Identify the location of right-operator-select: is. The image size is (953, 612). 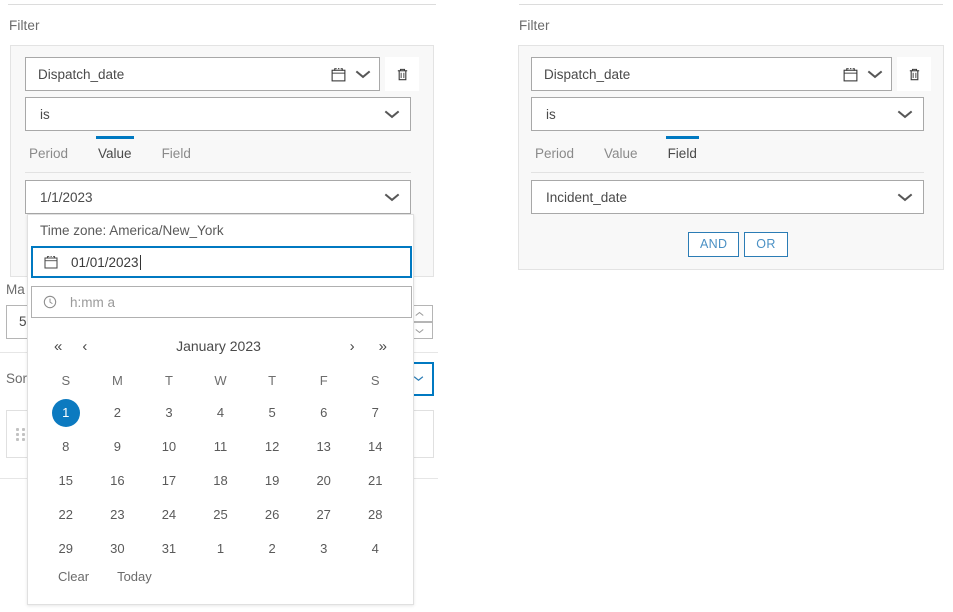
(727, 114).